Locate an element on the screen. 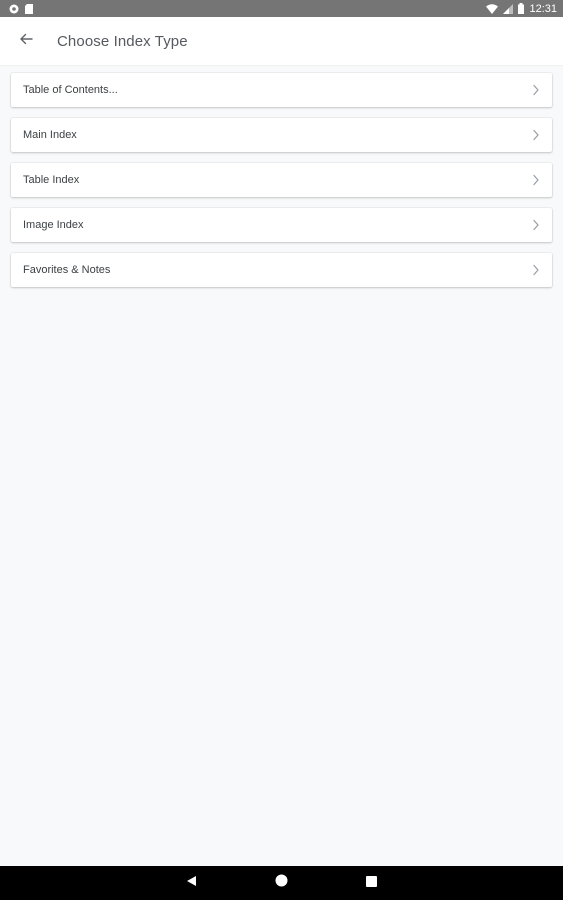 Image resolution: width=563 pixels, height=900 pixels. cell-signal-icon is located at coordinates (508, 8).